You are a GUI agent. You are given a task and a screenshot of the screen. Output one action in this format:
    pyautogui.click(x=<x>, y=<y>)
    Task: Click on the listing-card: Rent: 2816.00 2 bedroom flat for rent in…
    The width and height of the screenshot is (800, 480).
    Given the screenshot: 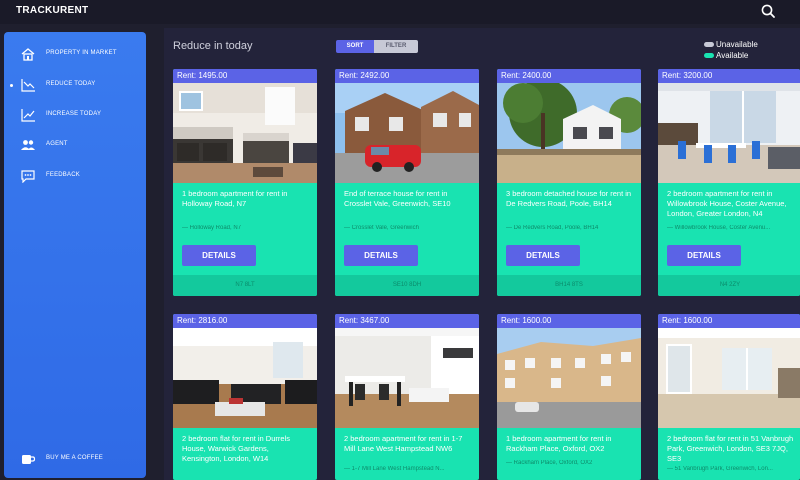 What is the action you would take?
    pyautogui.click(x=245, y=397)
    